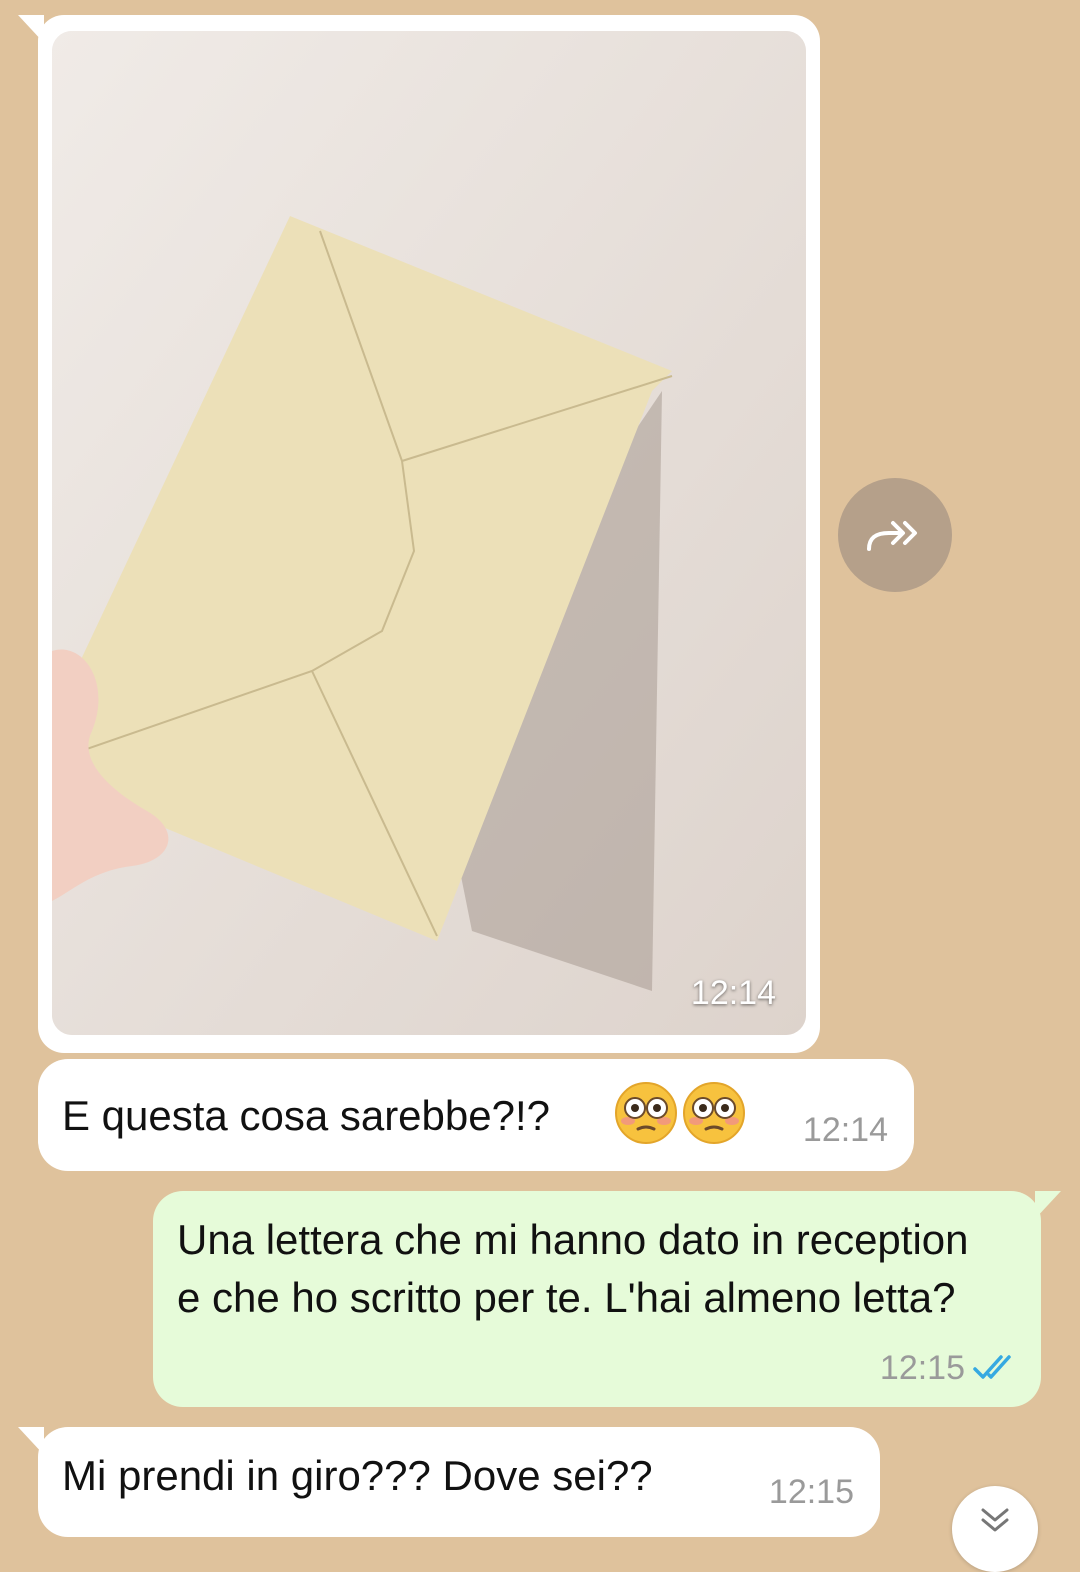 Image resolution: width=1080 pixels, height=1572 pixels. I want to click on scroll-down-button, so click(995, 1529).